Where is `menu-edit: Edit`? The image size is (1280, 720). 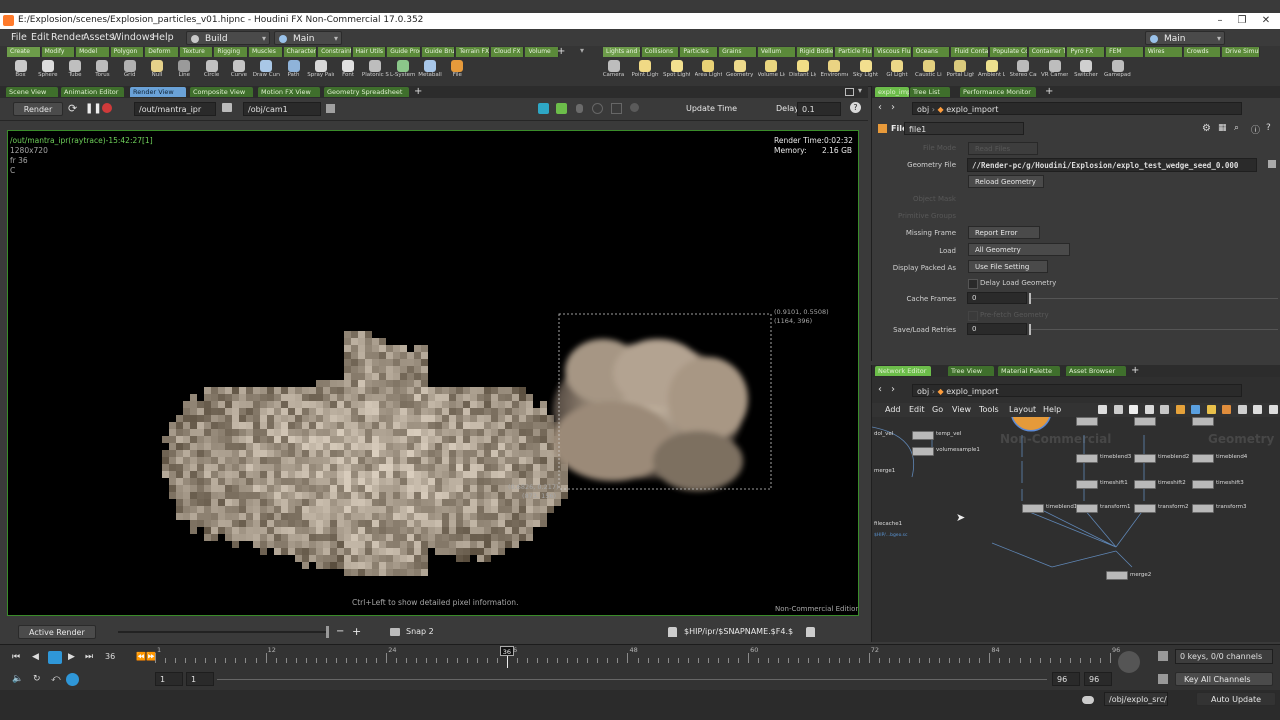 menu-edit: Edit is located at coordinates (40, 37).